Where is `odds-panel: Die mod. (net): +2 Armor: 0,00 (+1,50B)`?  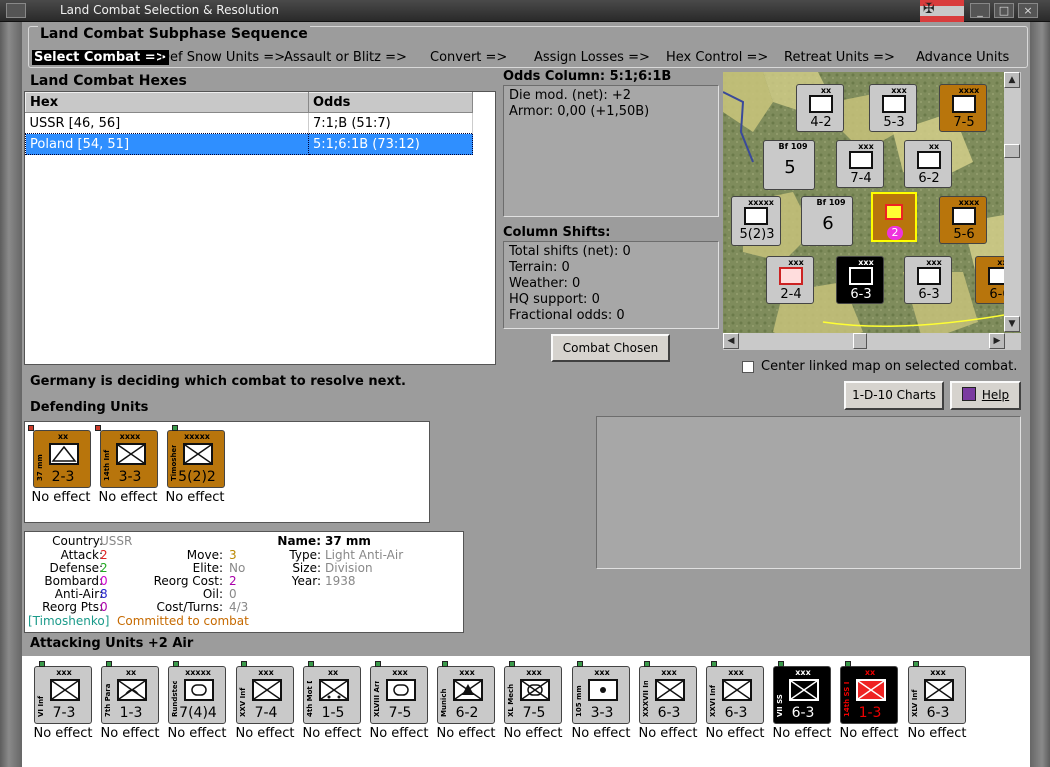
odds-panel: Die mod. (net): +2 Armor: 0,00 (+1,50B) is located at coordinates (611, 151).